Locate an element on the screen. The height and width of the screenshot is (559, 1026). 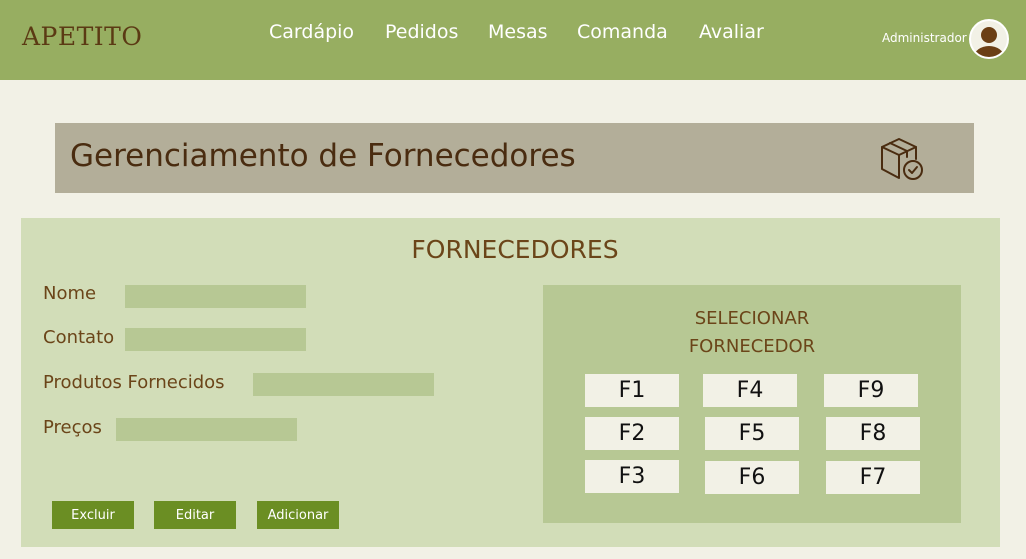
page-title-banner: Gerenciamento de Fornecedores is located at coordinates (514, 158).